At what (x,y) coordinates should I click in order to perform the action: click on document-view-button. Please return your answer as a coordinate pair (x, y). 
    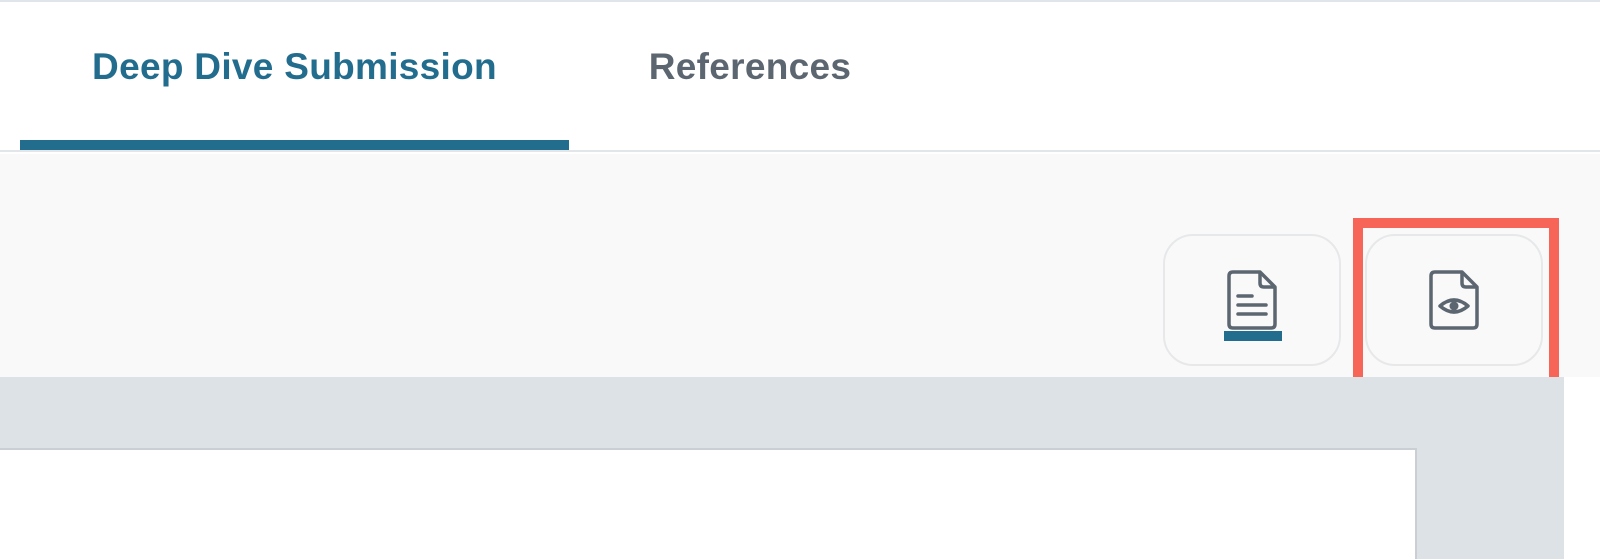
    Looking at the image, I should click on (1252, 300).